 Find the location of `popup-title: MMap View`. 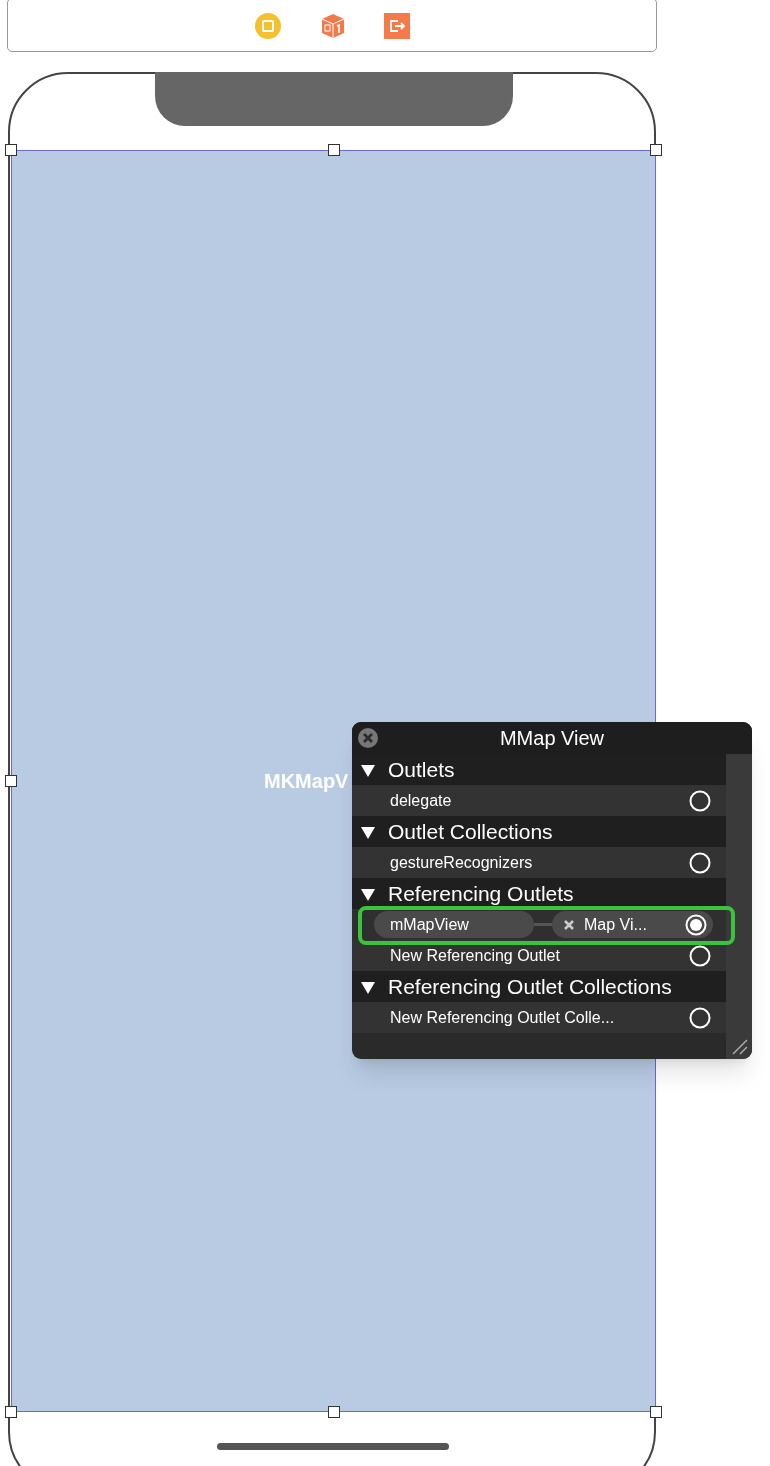

popup-title: MMap View is located at coordinates (552, 738).